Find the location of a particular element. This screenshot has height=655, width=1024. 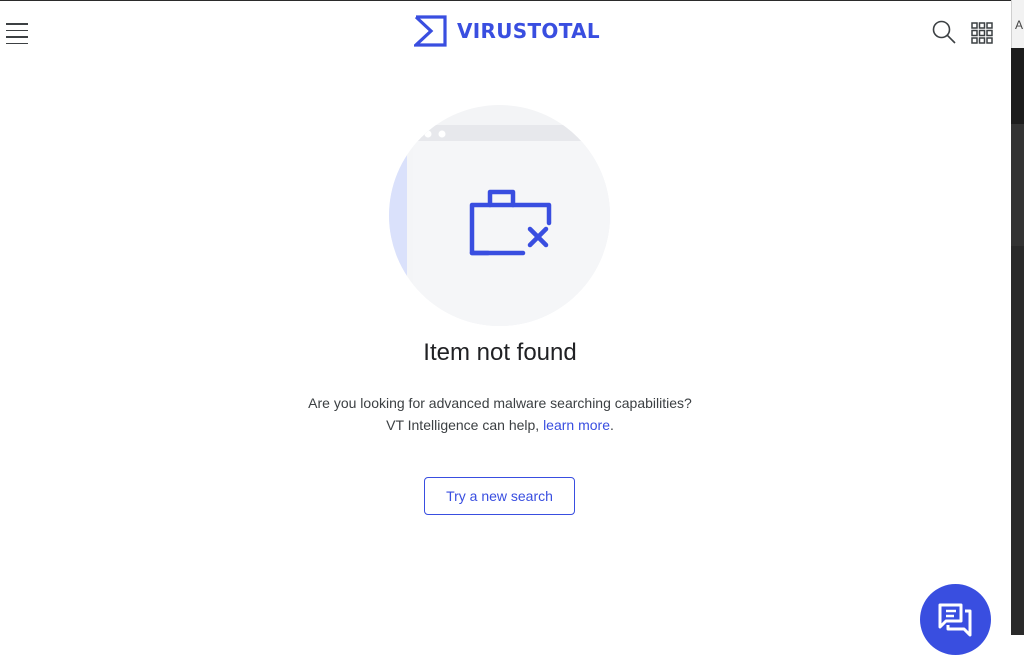

apps-grid-icon is located at coordinates (982, 33).